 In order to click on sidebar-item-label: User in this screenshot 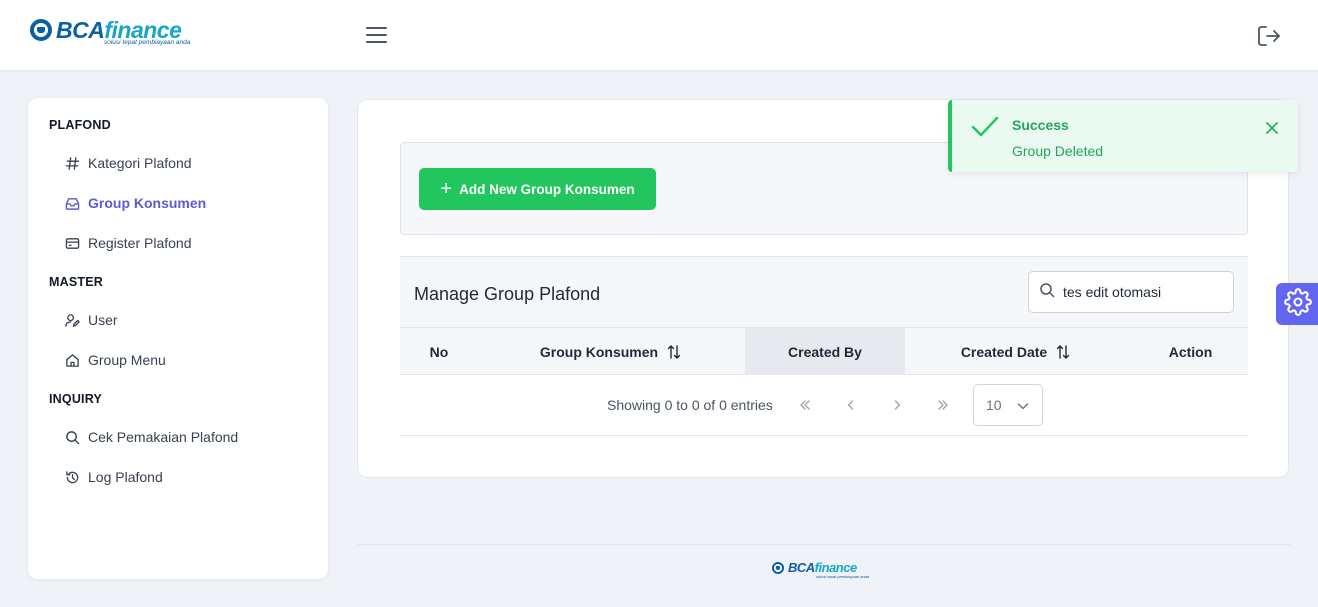, I will do `click(103, 320)`.